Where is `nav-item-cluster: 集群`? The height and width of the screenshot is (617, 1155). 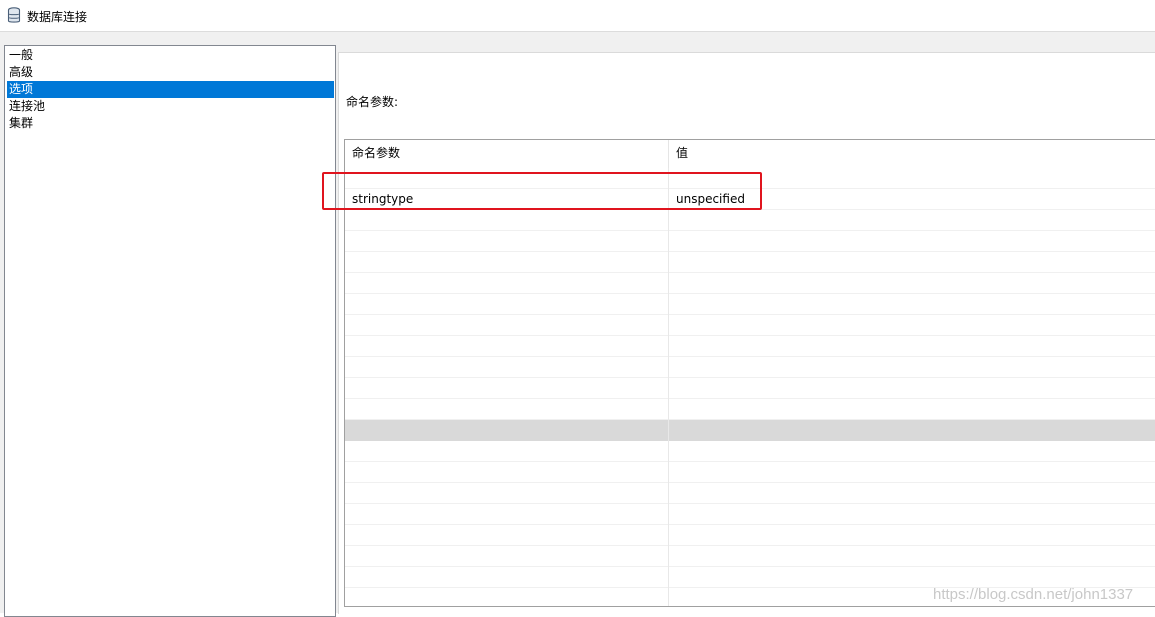
nav-item-cluster: 集群 is located at coordinates (170, 123).